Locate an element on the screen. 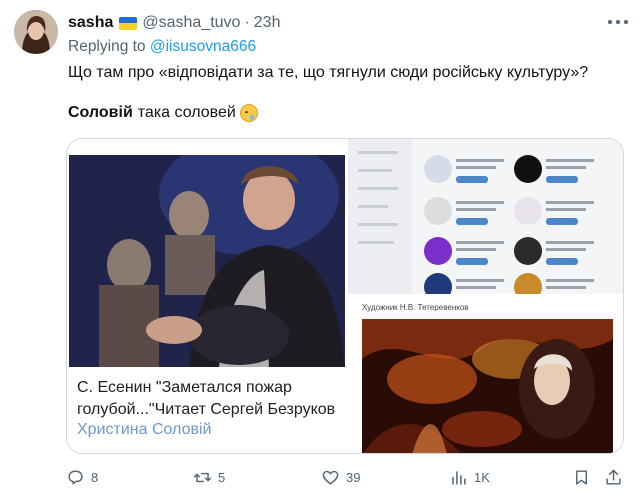 This screenshot has width=640, height=503. share-icon is located at coordinates (613, 477).